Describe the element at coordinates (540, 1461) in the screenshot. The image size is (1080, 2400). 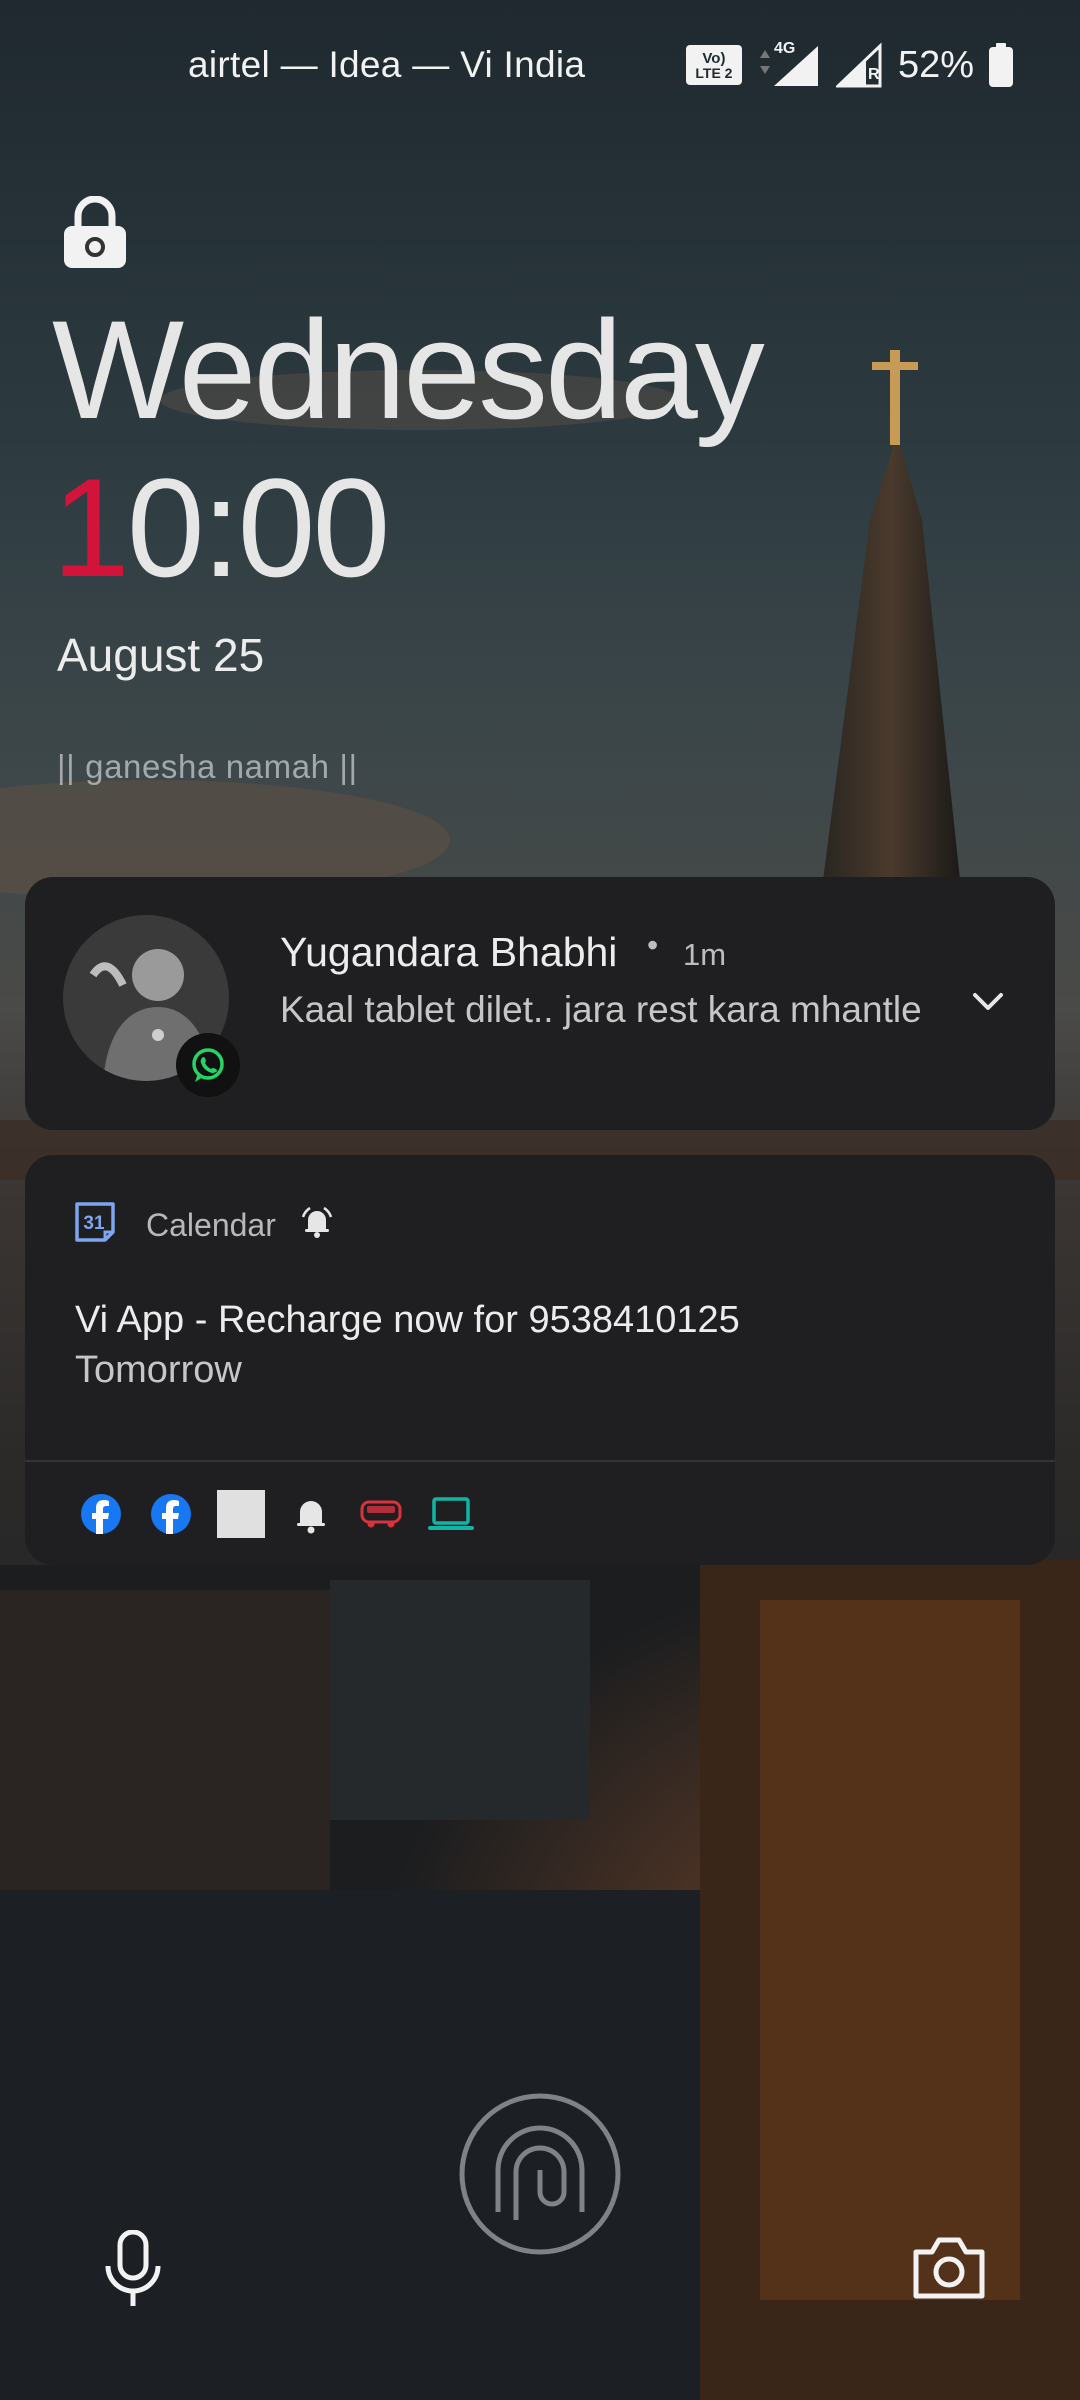
I see `divider` at that location.